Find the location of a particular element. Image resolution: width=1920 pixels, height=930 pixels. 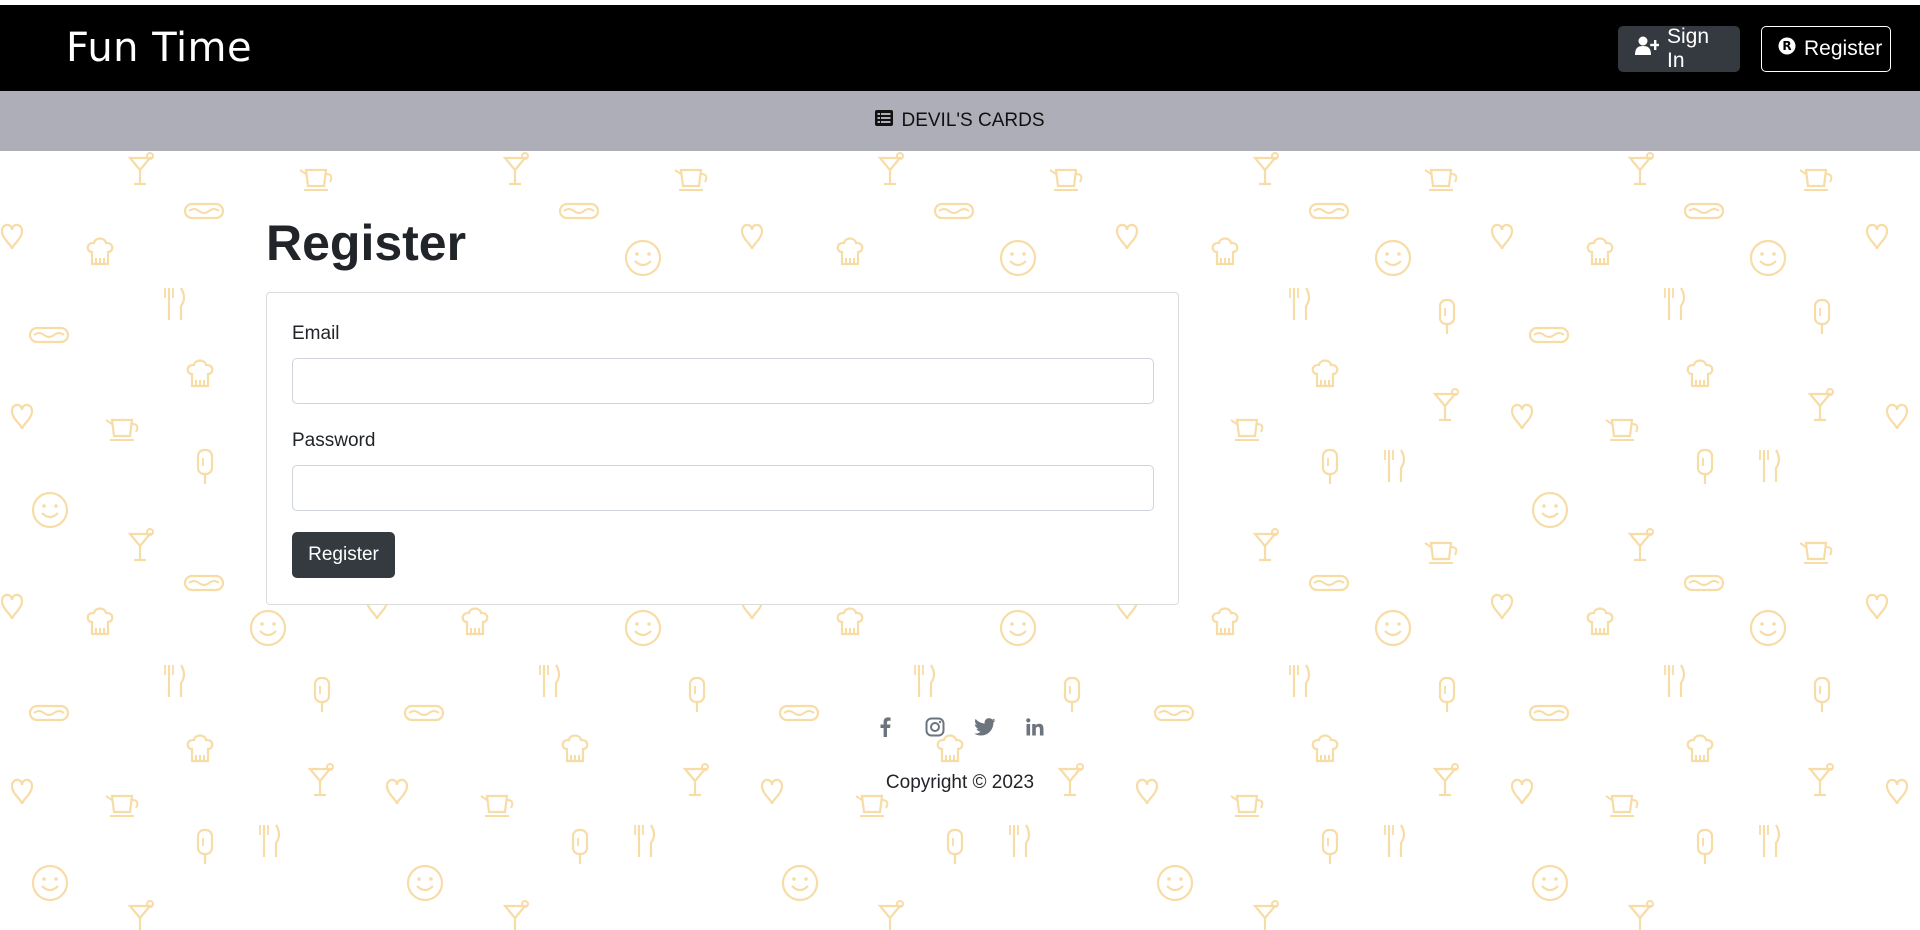

register-nav-button: R Register is located at coordinates (1826, 49).